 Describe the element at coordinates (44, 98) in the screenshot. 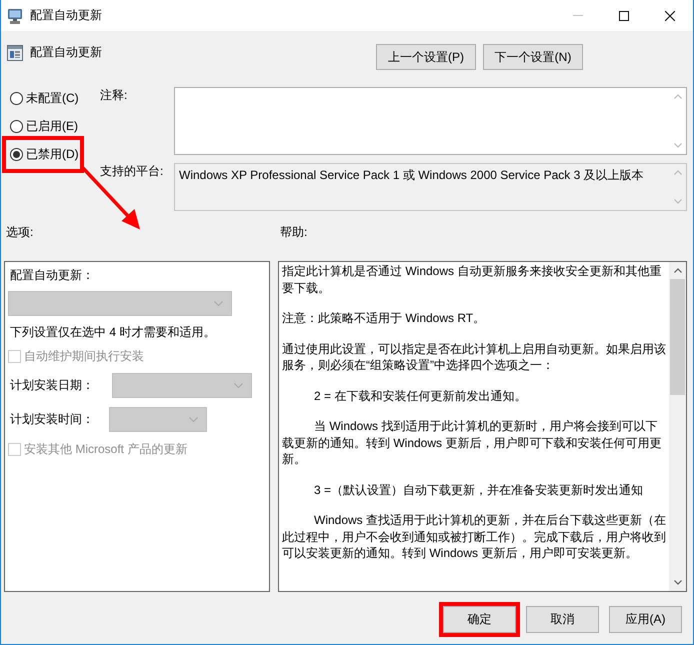

I see `radio-option: 未配置(C)` at that location.